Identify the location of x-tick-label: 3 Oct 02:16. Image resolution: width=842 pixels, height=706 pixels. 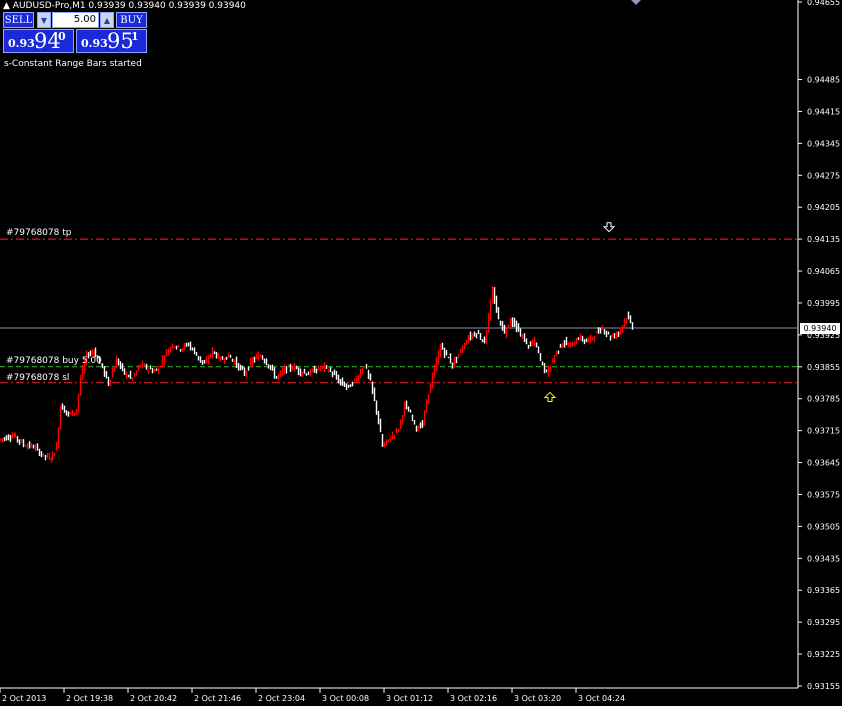
(473, 698).